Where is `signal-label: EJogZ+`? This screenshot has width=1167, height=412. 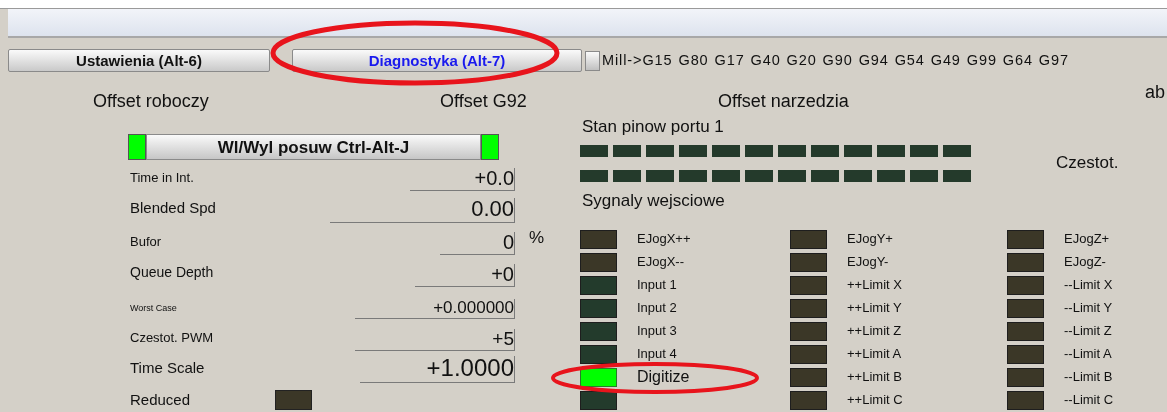
signal-label: EJogZ+ is located at coordinates (1087, 239).